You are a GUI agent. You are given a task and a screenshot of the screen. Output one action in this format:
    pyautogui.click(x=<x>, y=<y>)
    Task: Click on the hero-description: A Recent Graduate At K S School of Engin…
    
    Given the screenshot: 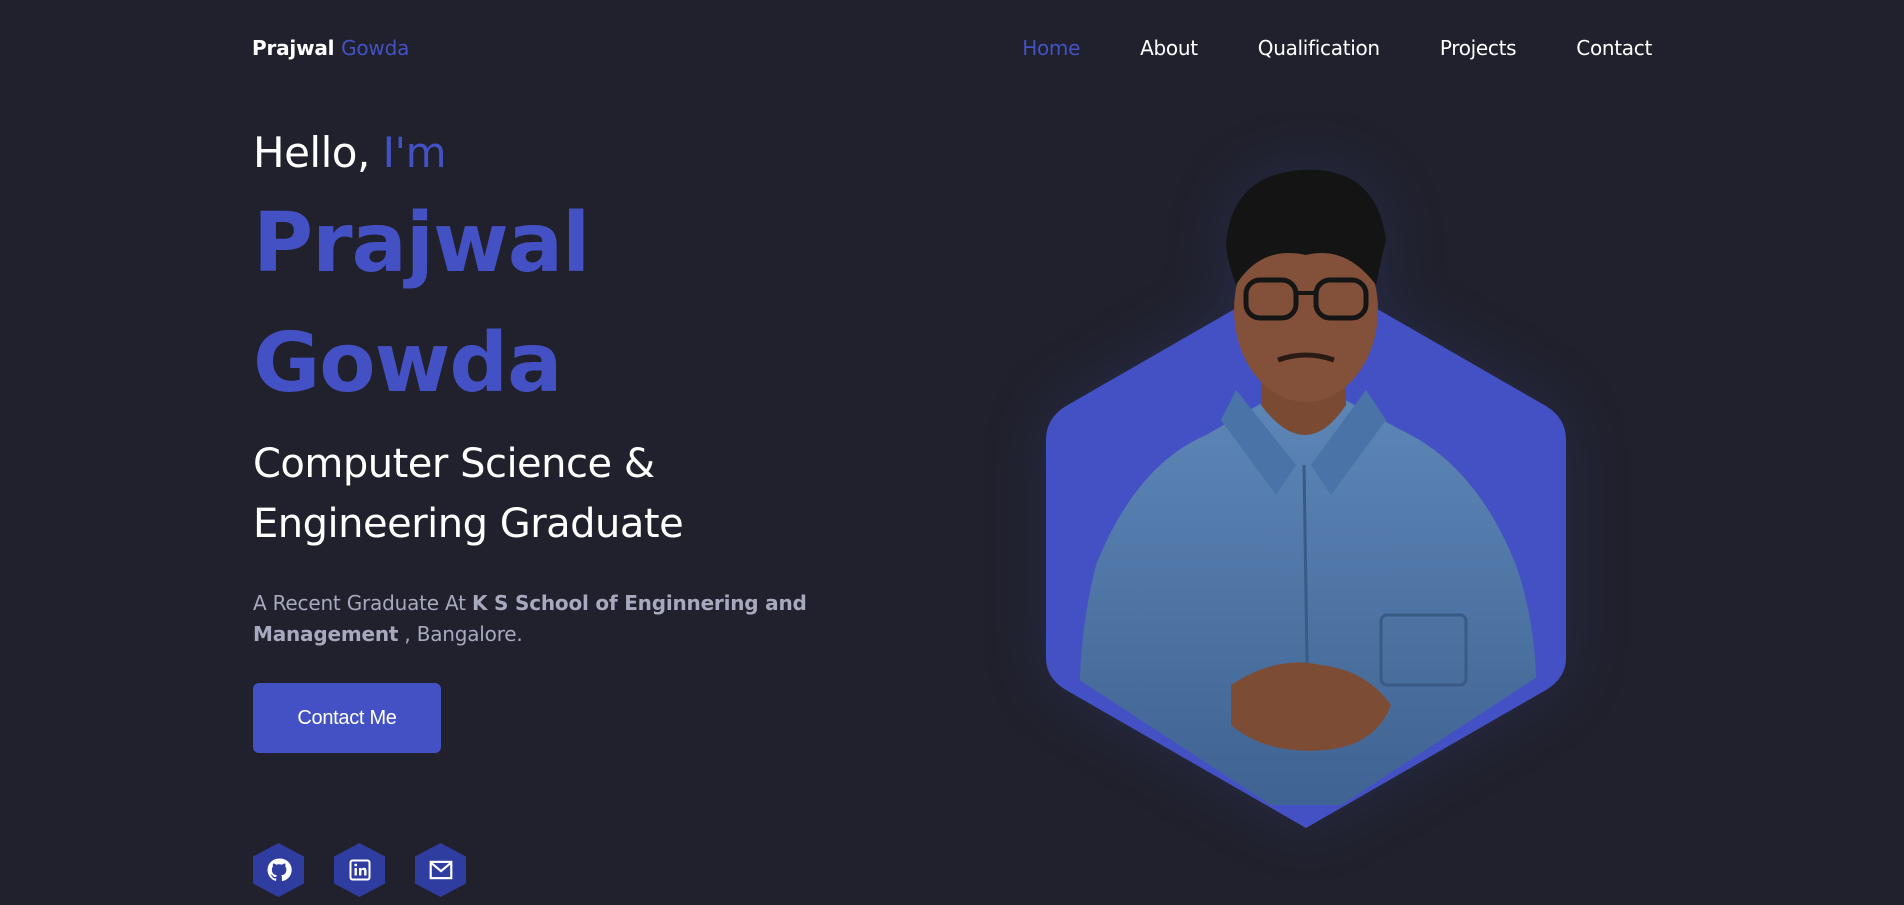 What is the action you would take?
    pyautogui.click(x=533, y=619)
    